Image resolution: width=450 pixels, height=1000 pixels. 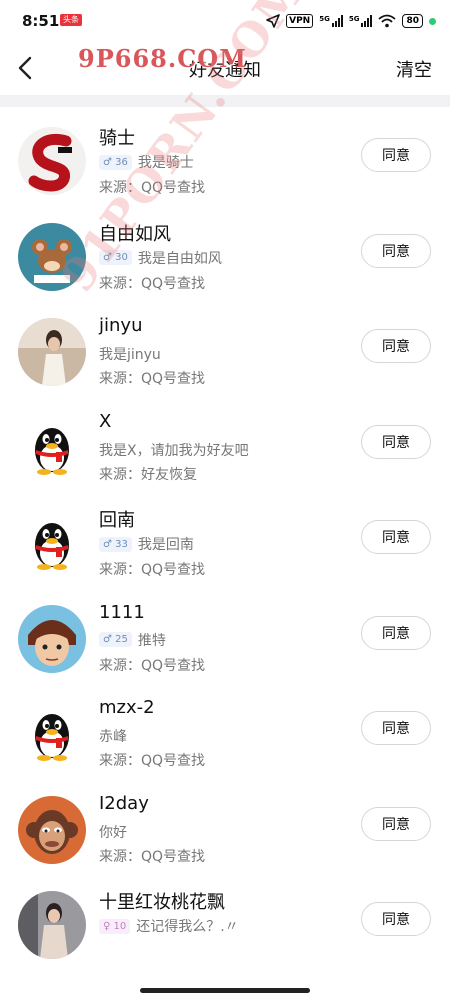 I want to click on request-name: jinyu, so click(x=121, y=325).